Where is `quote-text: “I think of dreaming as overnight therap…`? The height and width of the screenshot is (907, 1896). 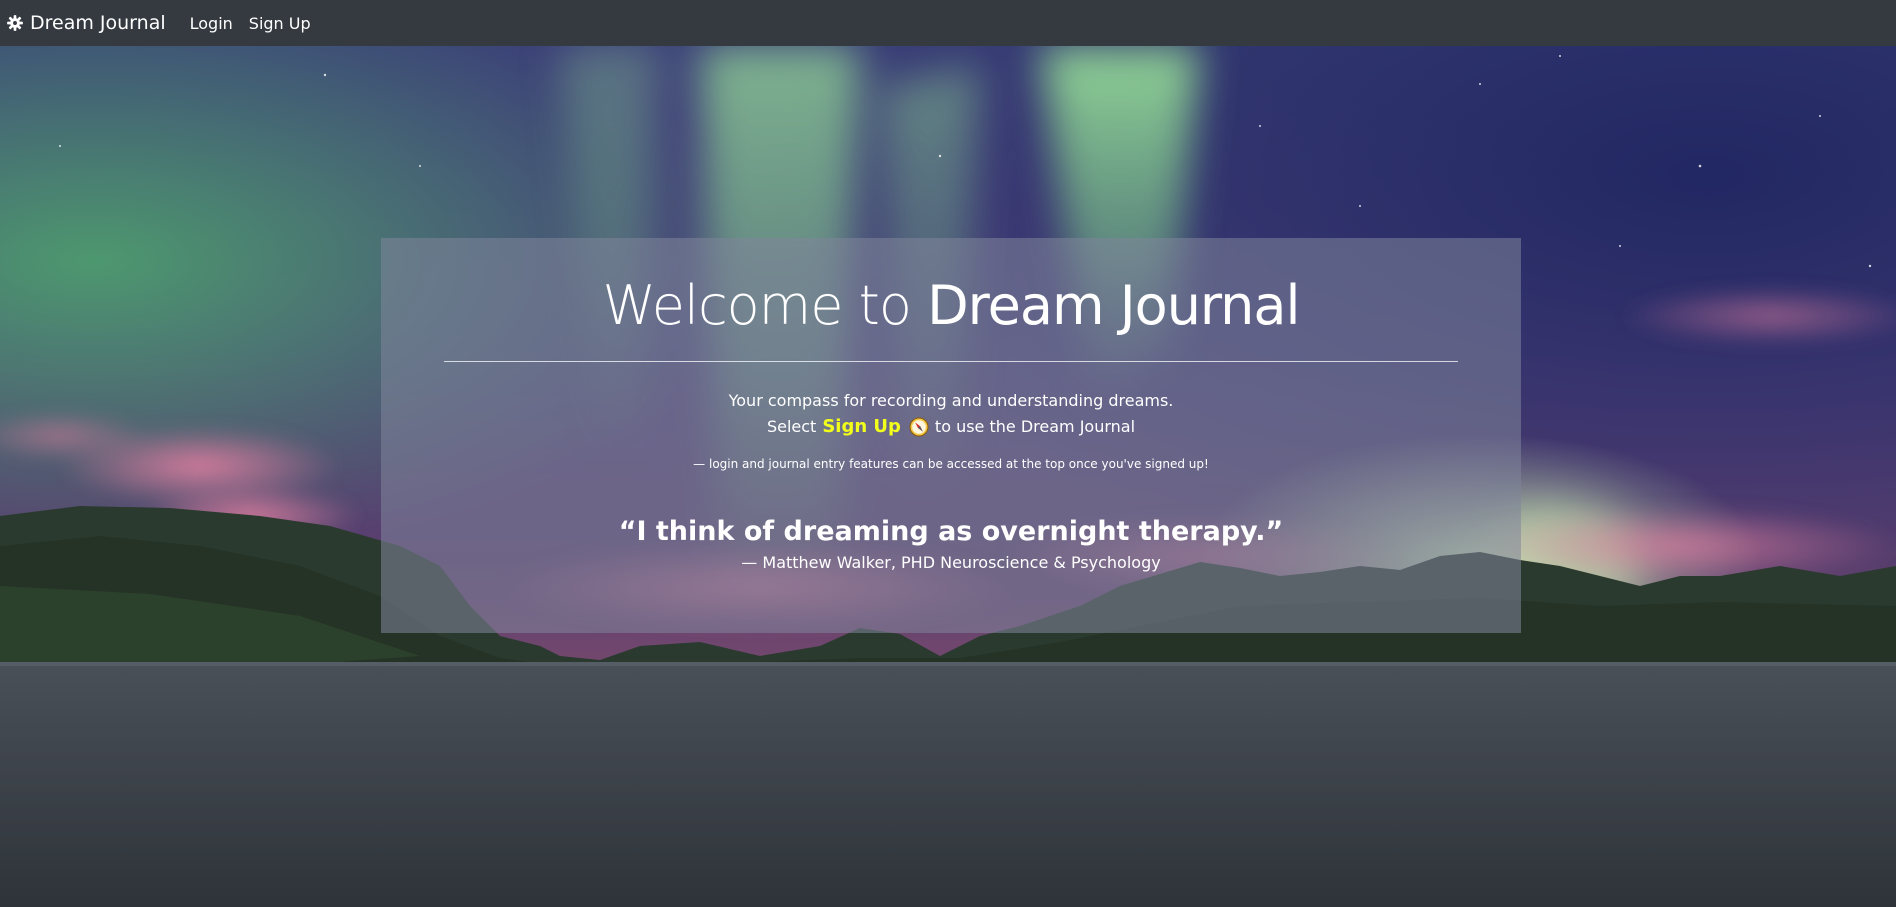 quote-text: “I think of dreaming as overnight therap… is located at coordinates (951, 531).